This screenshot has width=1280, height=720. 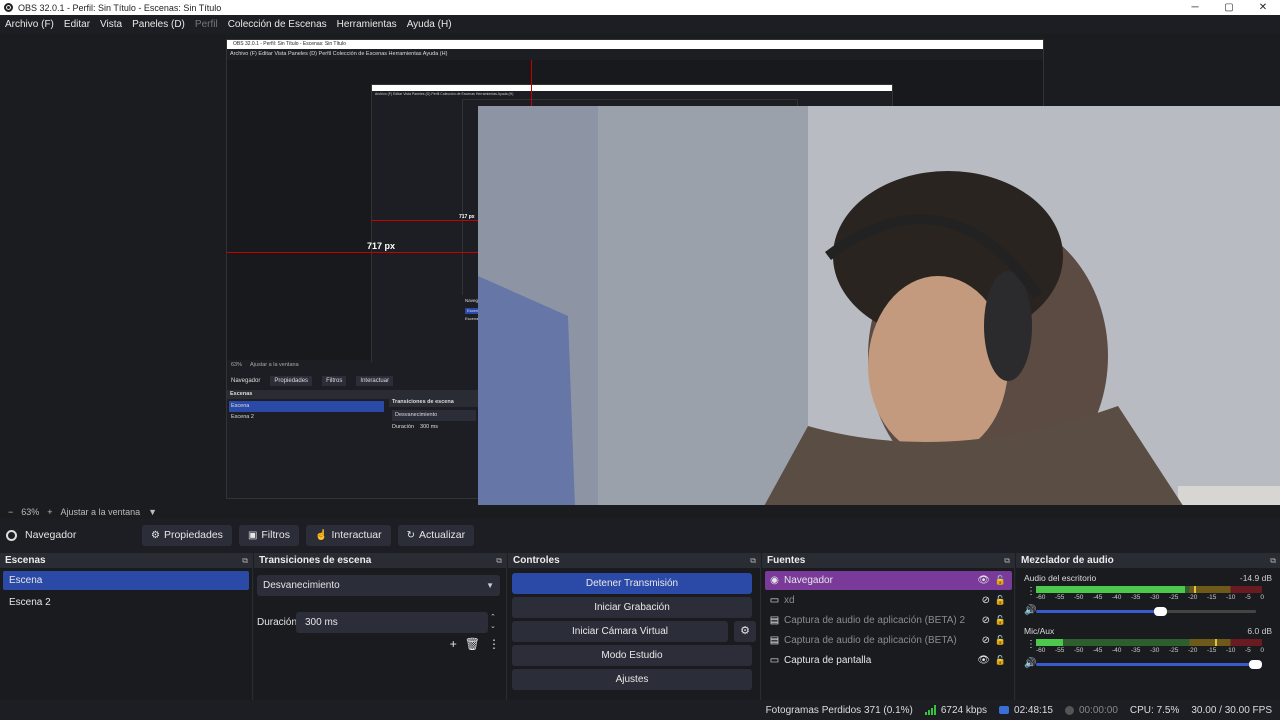 What do you see at coordinates (29, 24) in the screenshot?
I see `menu-archivo: Archivo (F)` at bounding box center [29, 24].